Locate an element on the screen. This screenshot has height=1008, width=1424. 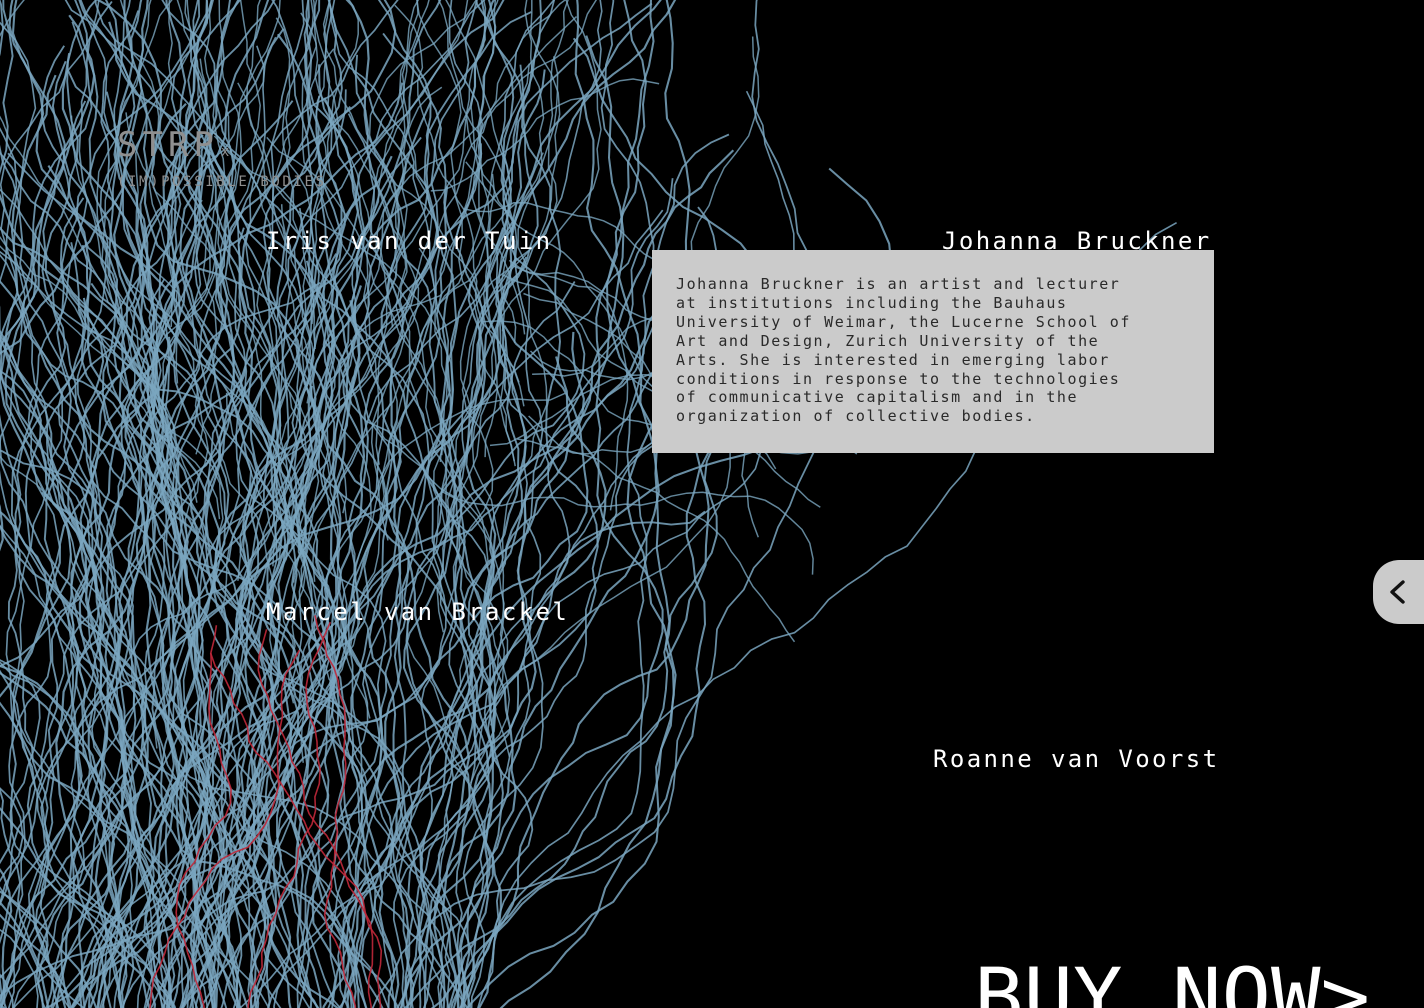
logo-title: STRP x is located at coordinates (222, 148).